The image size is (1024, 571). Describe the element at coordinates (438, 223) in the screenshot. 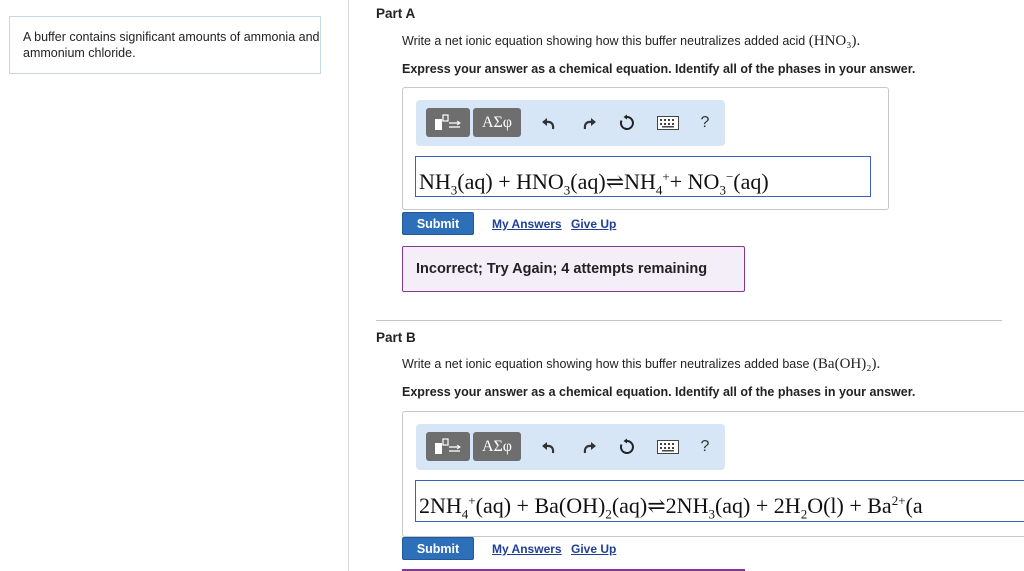

I see `part-a-submit-button: Submit` at that location.